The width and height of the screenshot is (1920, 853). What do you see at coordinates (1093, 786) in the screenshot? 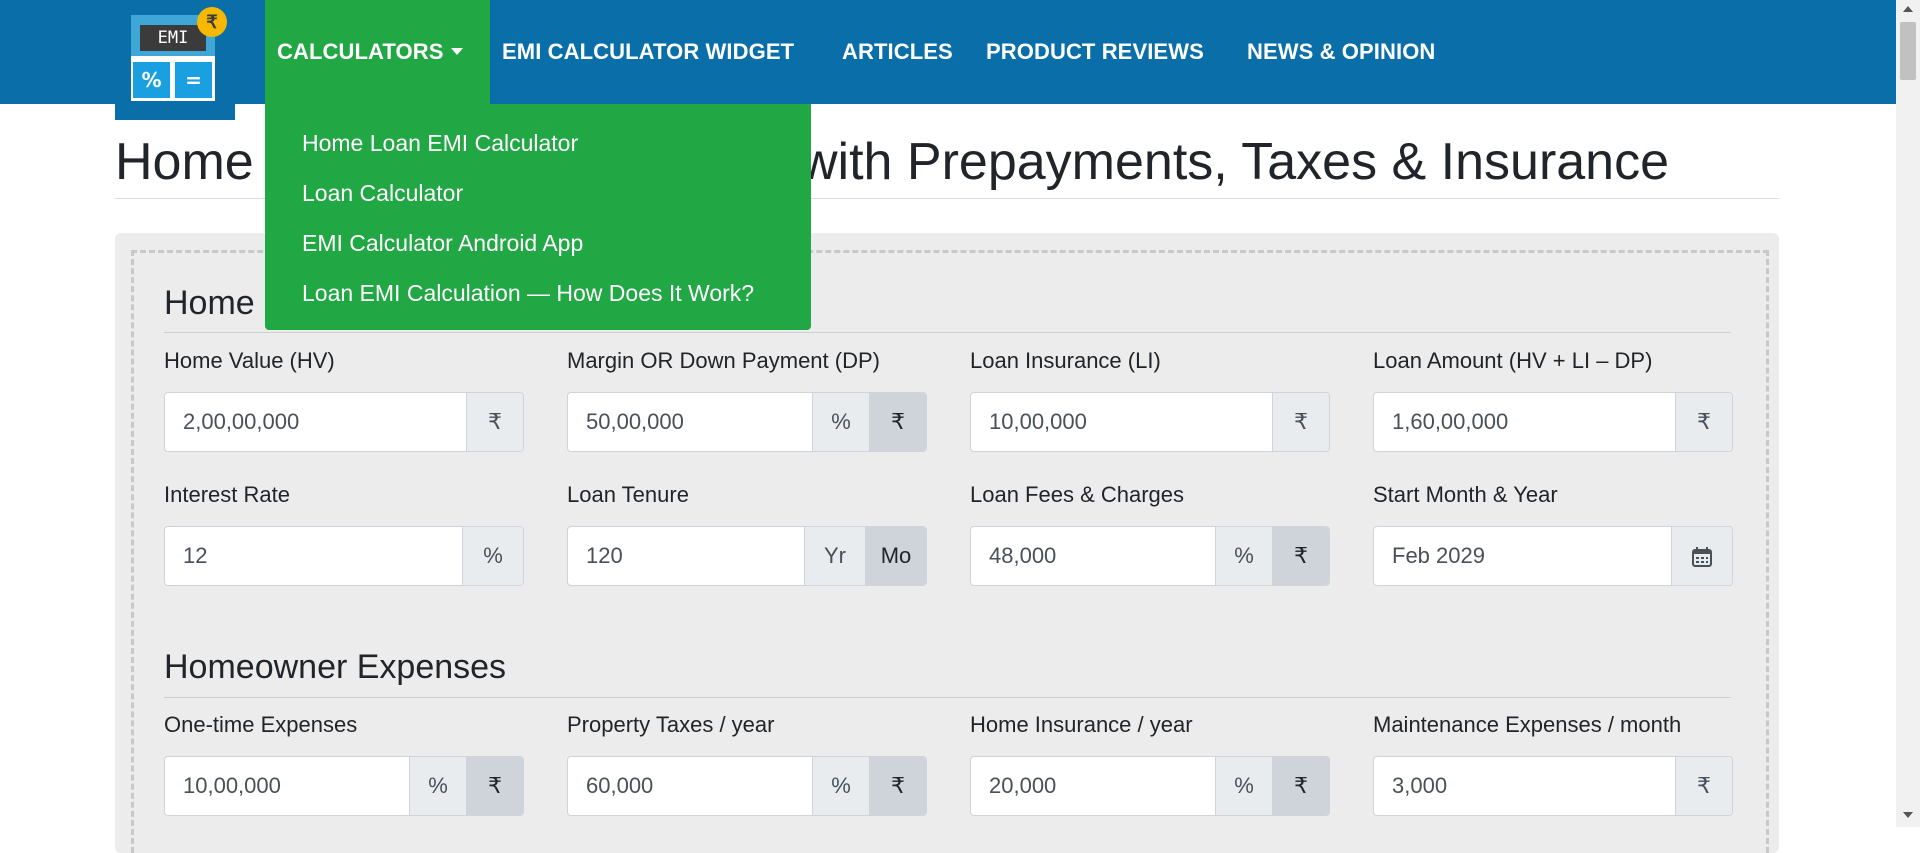
I see `home-insurance-input: 20,000` at bounding box center [1093, 786].